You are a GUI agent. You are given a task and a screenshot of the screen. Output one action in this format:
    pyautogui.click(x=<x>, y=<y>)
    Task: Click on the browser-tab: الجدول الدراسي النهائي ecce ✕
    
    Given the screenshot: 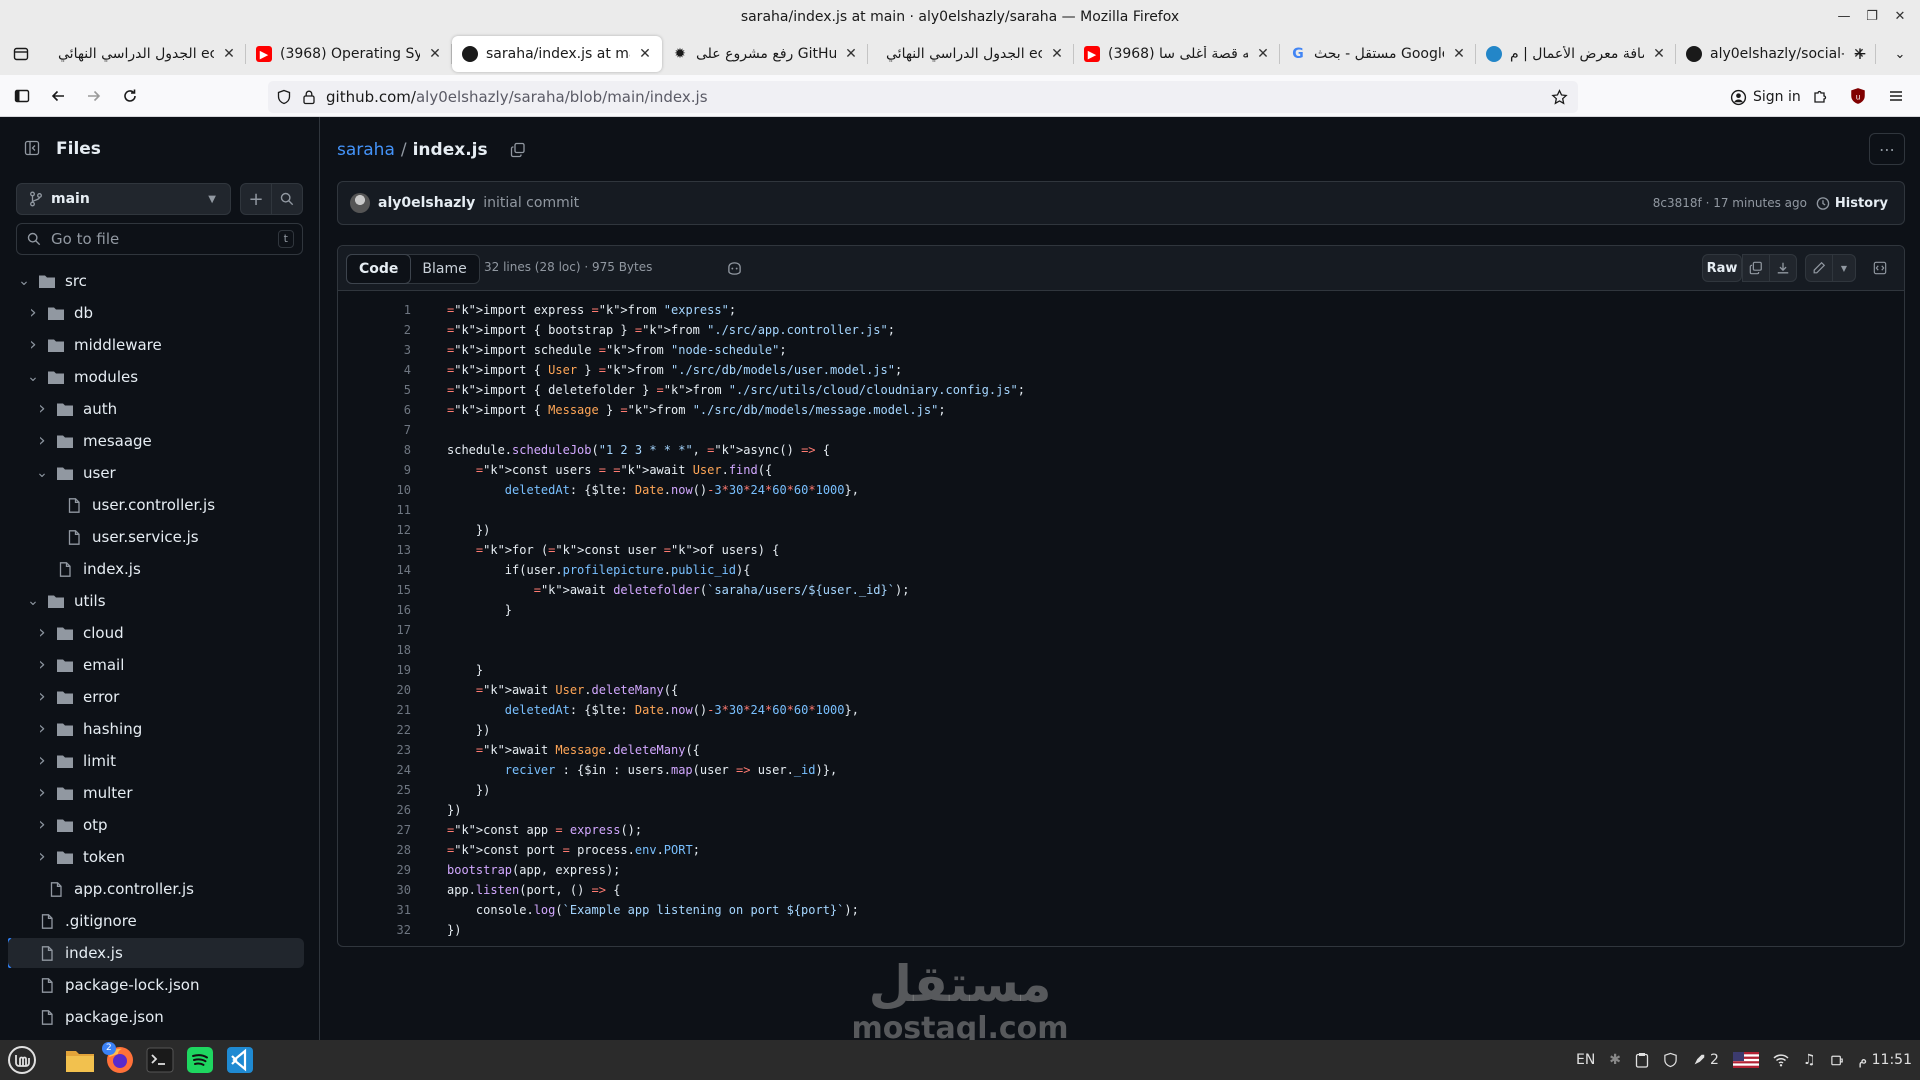 What is the action you would take?
    pyautogui.click(x=143, y=54)
    